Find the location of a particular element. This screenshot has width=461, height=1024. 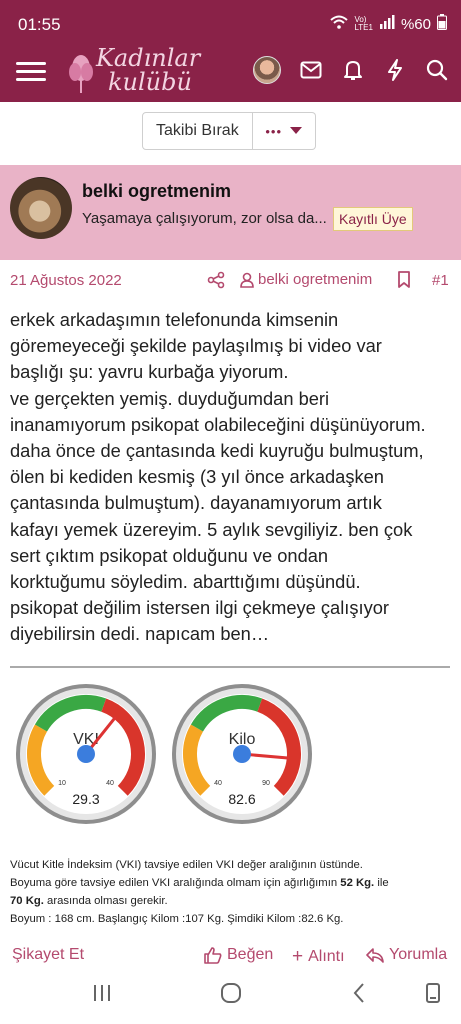

header-actions is located at coordinates (351, 70).